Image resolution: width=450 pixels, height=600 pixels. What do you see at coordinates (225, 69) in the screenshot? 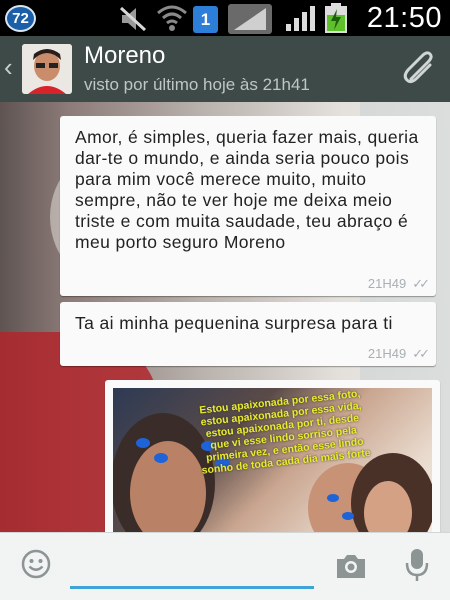
I see `chat-header: ‹ Moreno visto por último hoje às 21h41` at bounding box center [225, 69].